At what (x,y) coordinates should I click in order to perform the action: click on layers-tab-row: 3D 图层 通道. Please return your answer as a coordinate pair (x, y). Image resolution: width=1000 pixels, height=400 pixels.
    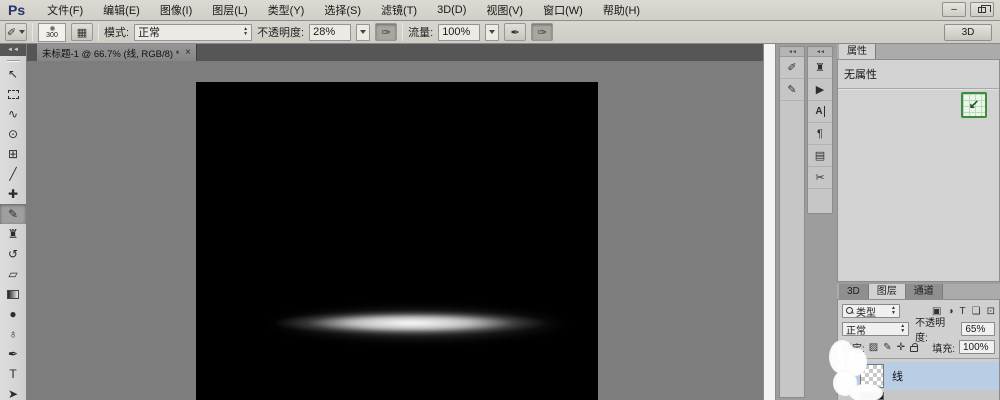
    Looking at the image, I should click on (918, 292).